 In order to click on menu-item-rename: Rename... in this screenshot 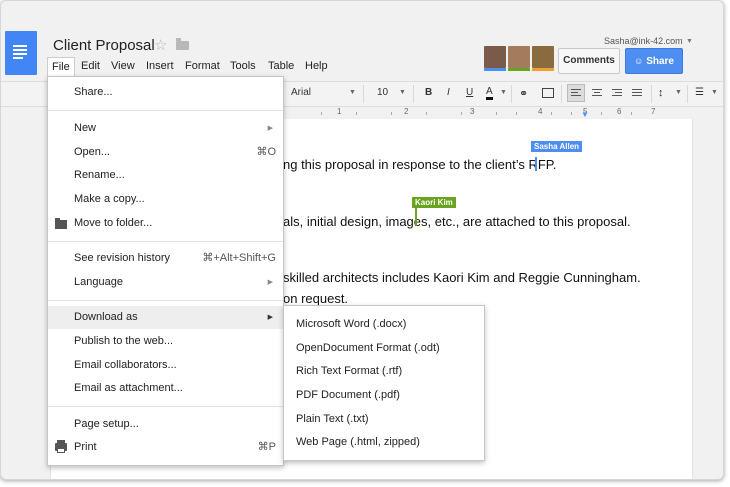, I will do `click(165, 175)`.